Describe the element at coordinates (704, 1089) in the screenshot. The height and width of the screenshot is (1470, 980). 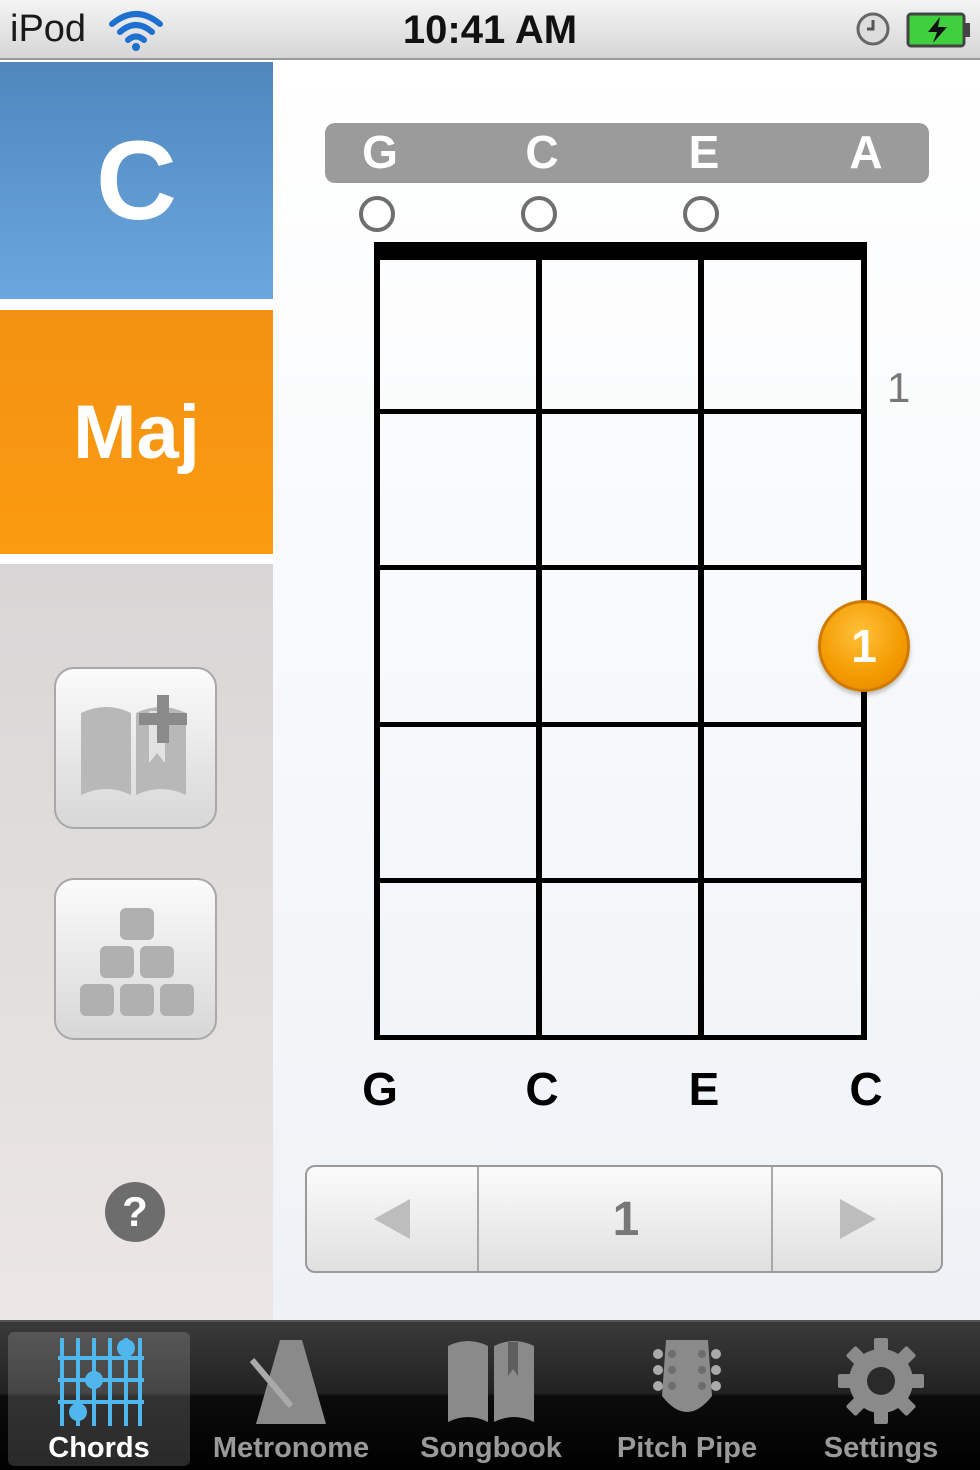
I see `chord-note-label: E` at that location.